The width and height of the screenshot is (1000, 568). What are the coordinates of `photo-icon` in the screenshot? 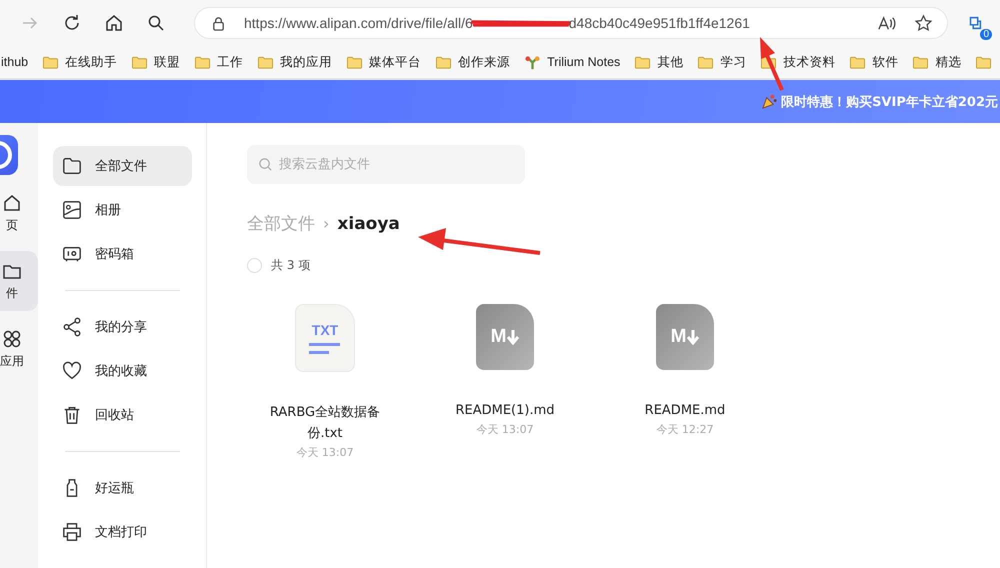 It's located at (72, 210).